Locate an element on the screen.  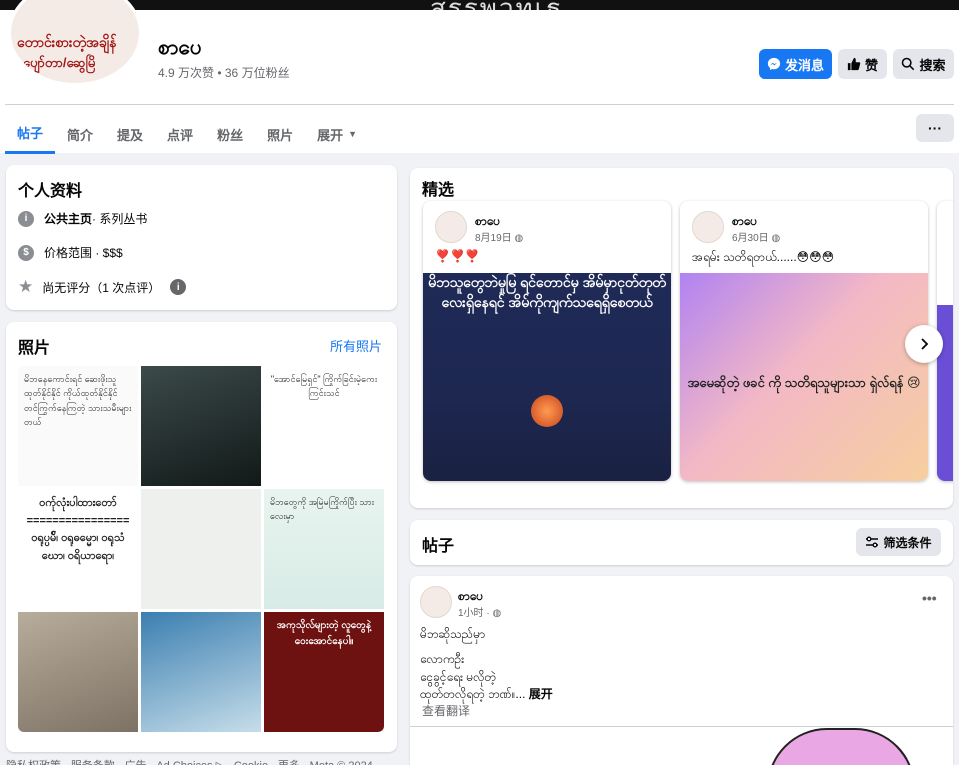
photo-thumbnail: မိဘတွေကို အမြဲမကြိုက်ပြီး သားလေးမှာ is located at coordinates (324, 549).